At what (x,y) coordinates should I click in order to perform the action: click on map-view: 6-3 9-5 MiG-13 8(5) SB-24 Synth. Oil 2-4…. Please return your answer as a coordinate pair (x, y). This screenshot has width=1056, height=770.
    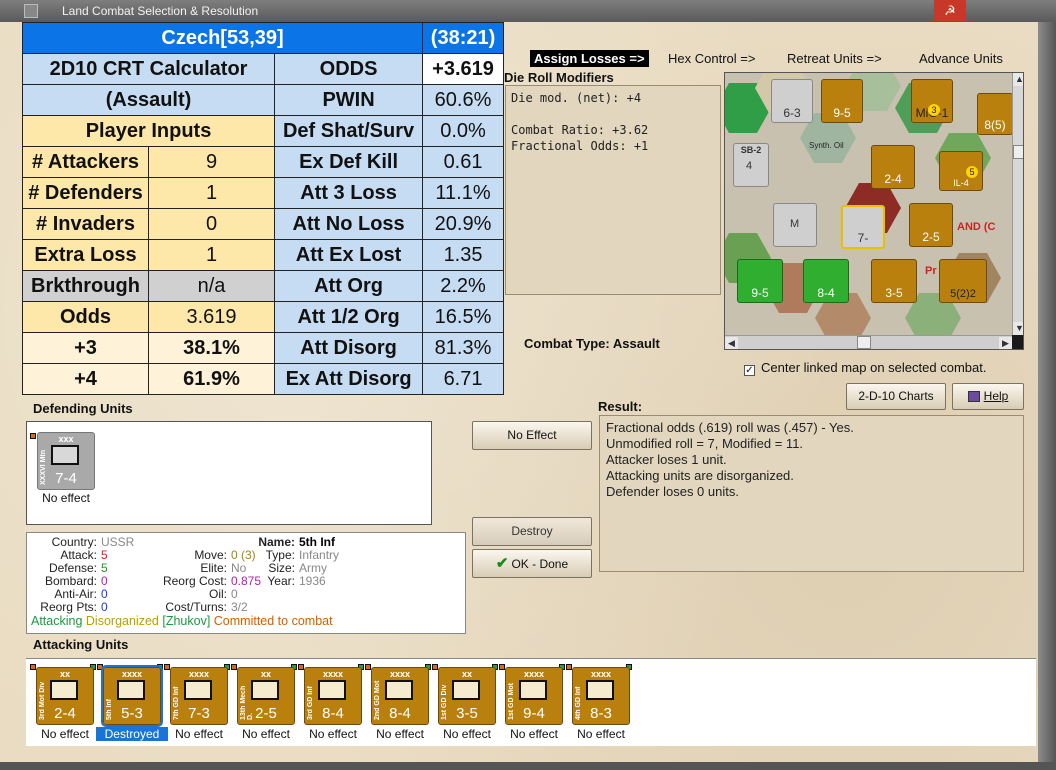
    Looking at the image, I should click on (869, 208).